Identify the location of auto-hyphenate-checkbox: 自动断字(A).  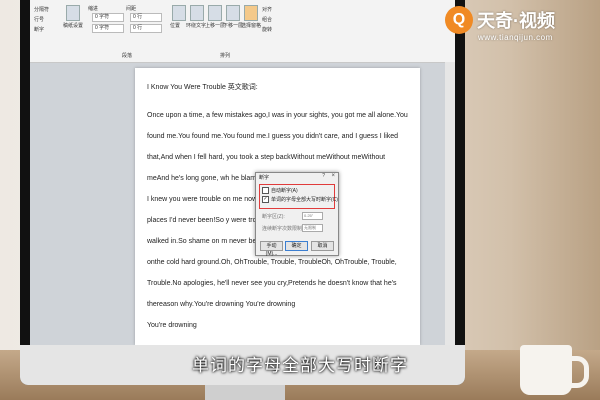
(280, 191).